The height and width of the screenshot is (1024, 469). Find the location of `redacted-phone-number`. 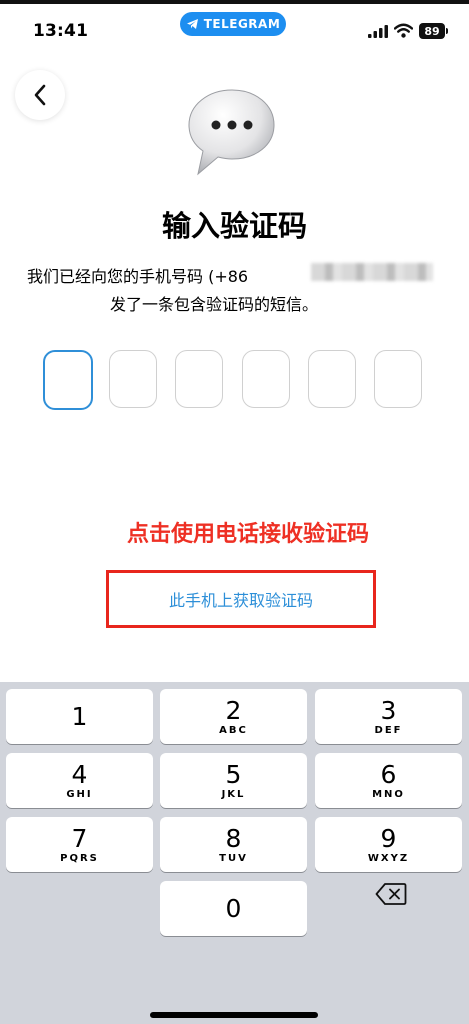

redacted-phone-number is located at coordinates (372, 272).